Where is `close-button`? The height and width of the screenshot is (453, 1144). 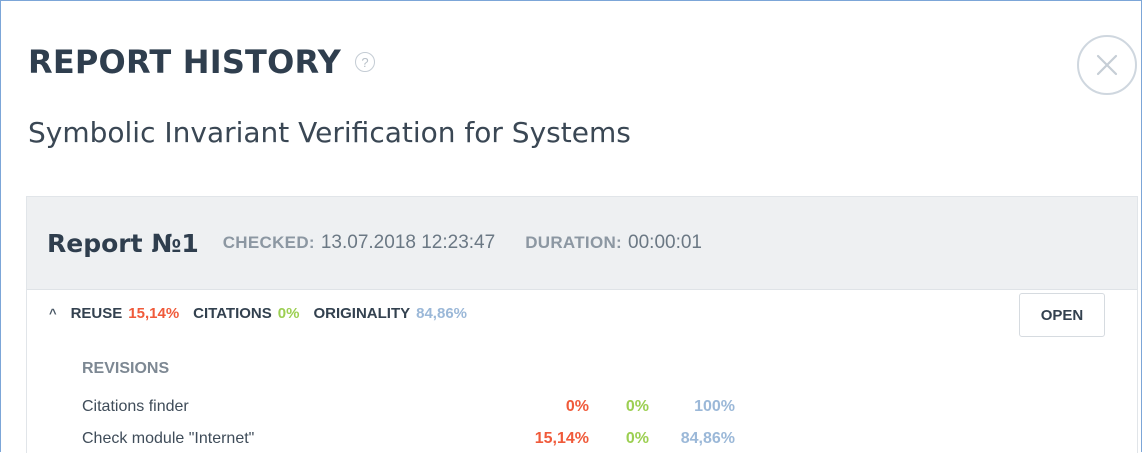 close-button is located at coordinates (1107, 65).